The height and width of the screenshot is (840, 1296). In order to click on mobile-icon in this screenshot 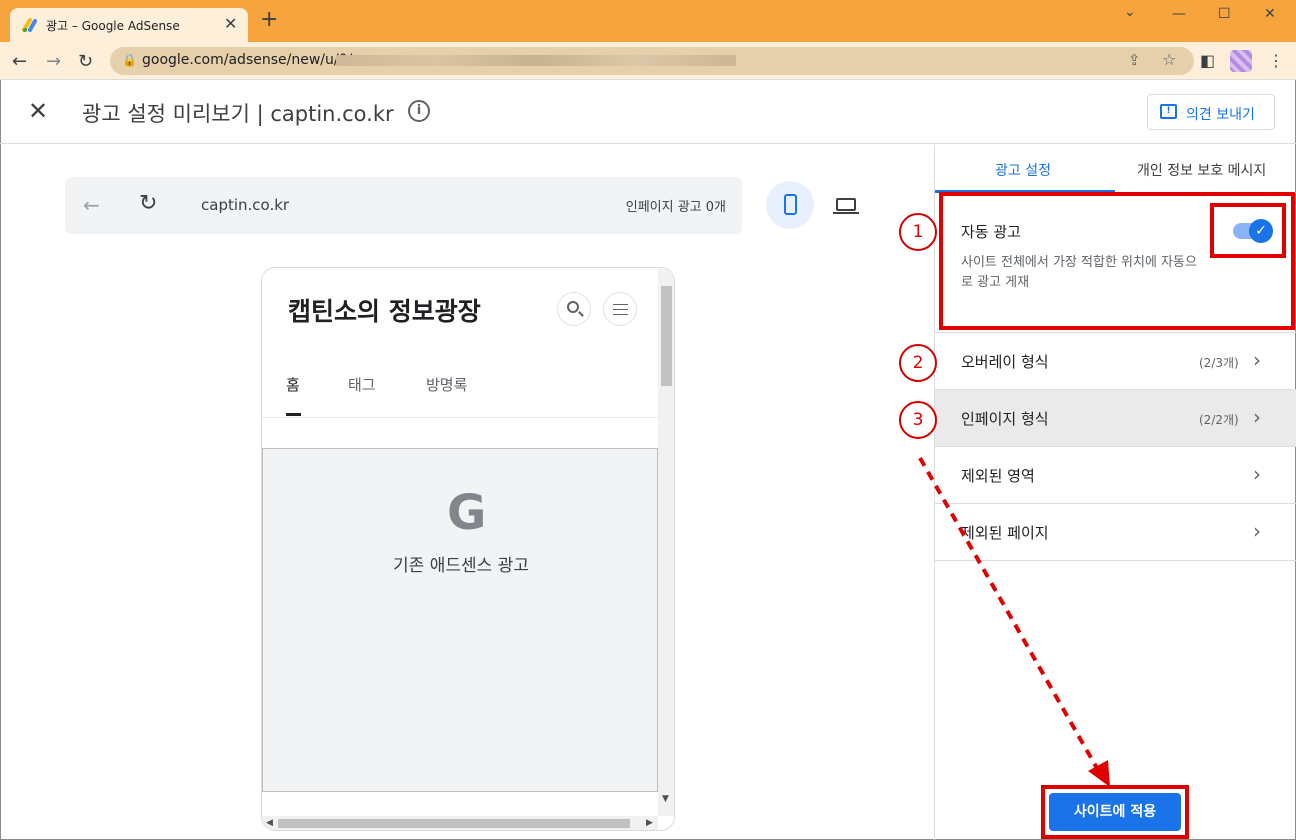, I will do `click(790, 204)`.